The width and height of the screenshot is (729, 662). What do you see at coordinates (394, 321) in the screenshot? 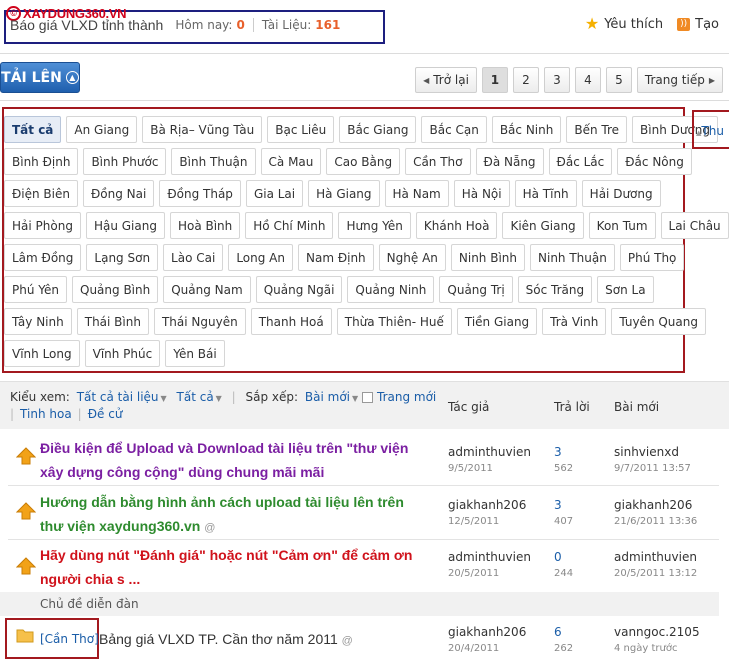
I see `province-tag: Thừa Thiên- Huế` at bounding box center [394, 321].